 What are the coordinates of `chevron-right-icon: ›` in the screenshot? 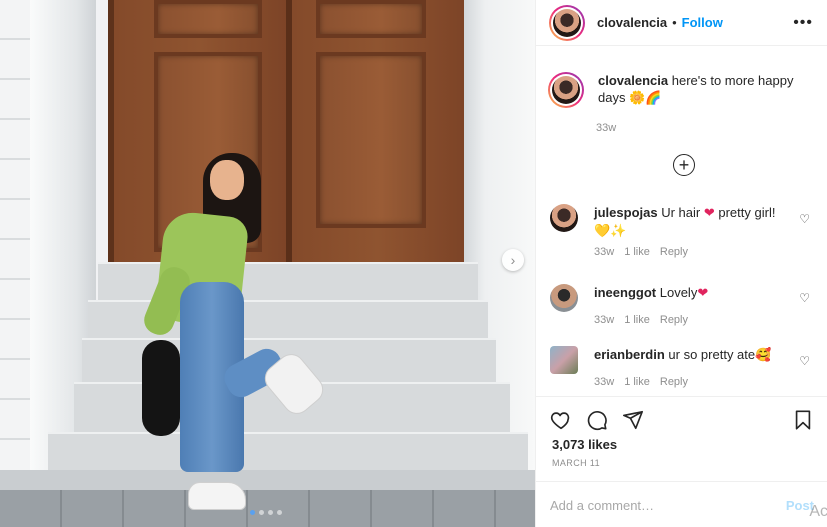 It's located at (513, 260).